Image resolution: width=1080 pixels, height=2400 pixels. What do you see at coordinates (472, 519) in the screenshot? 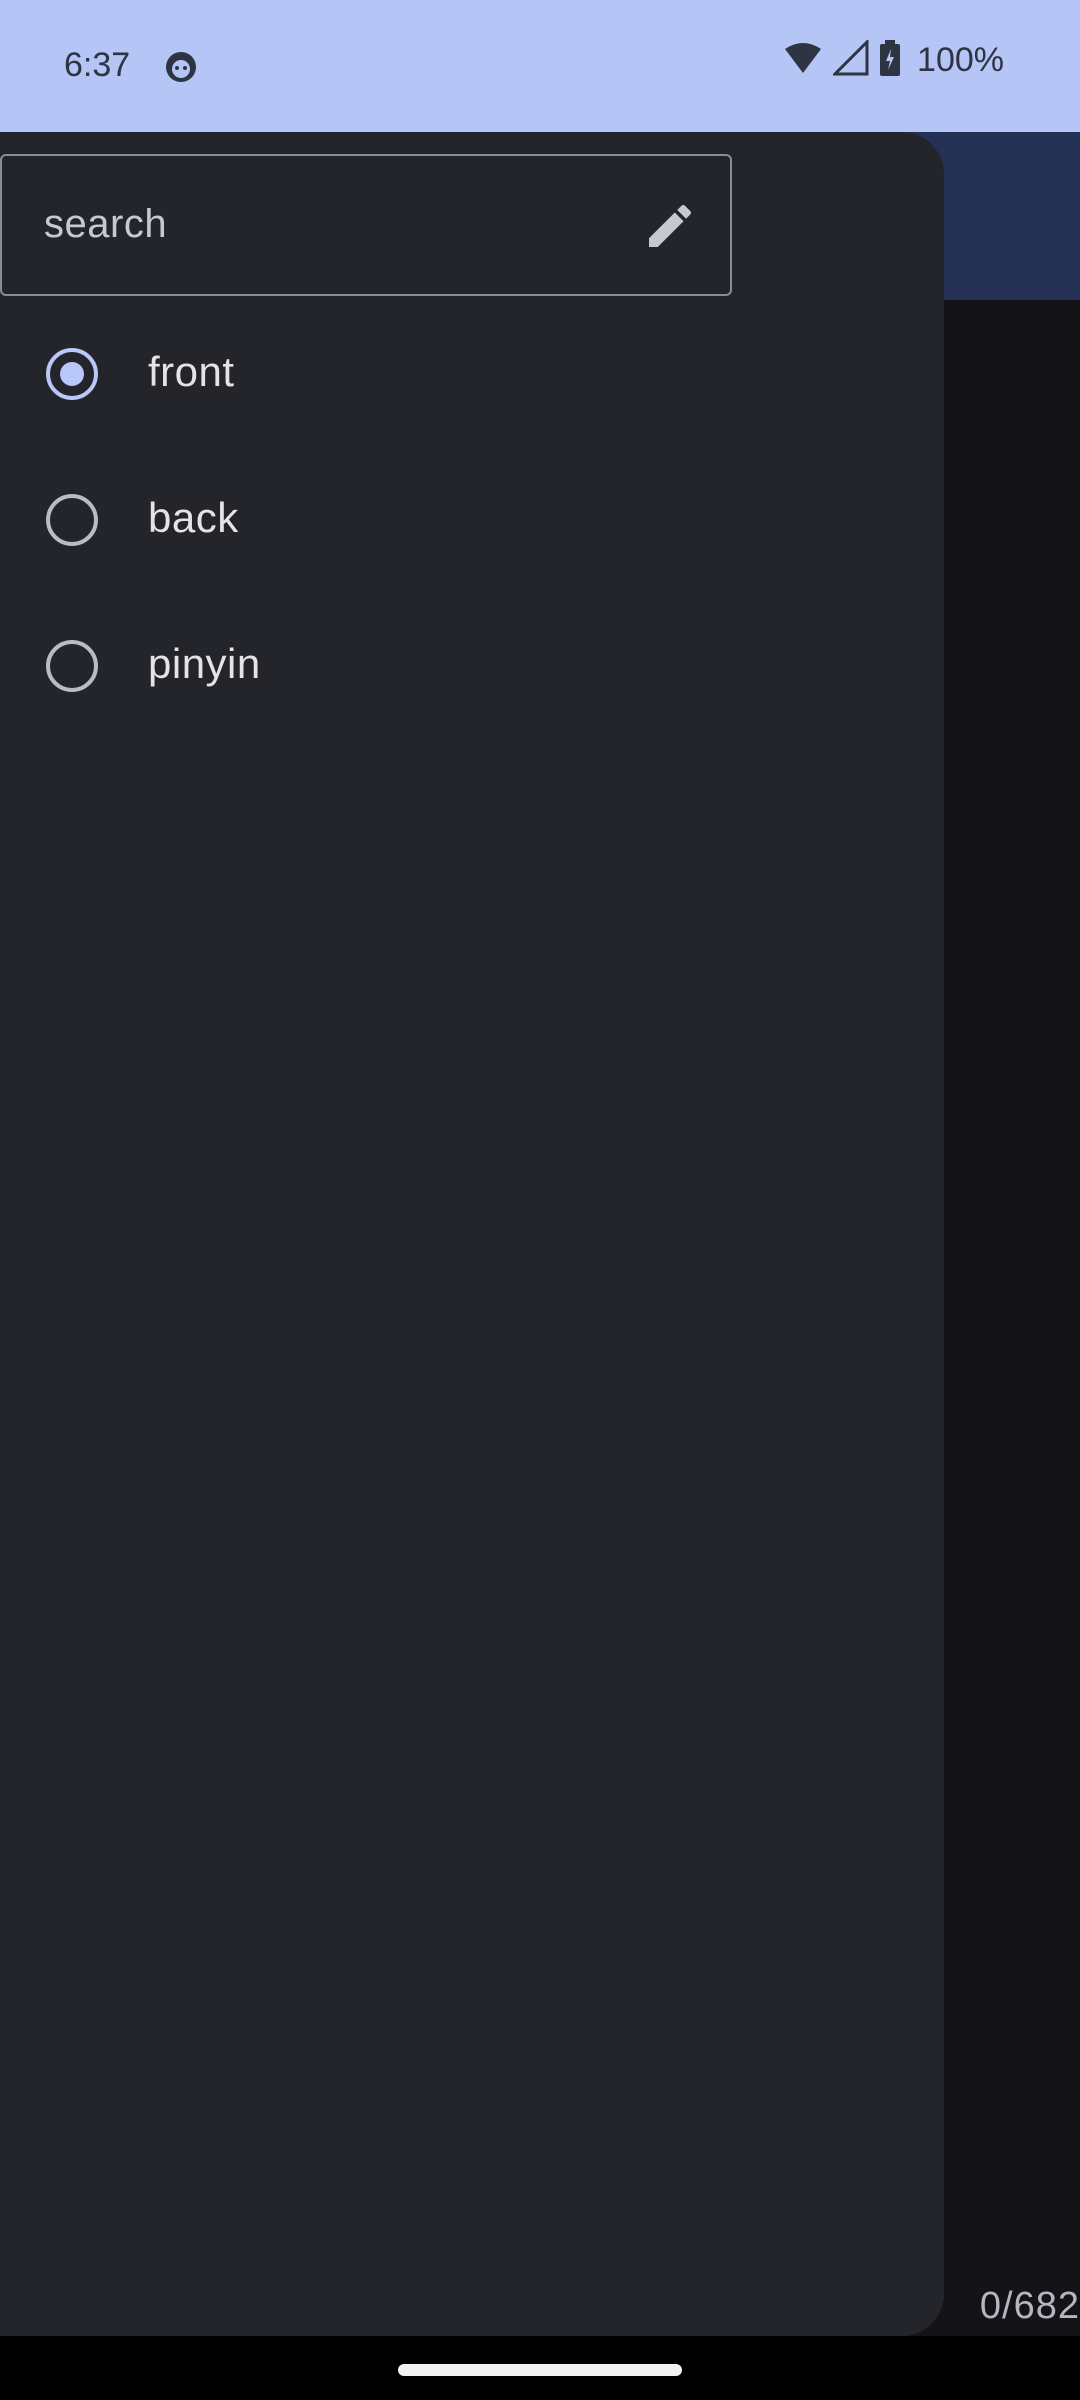
I see `option-back: back` at bounding box center [472, 519].